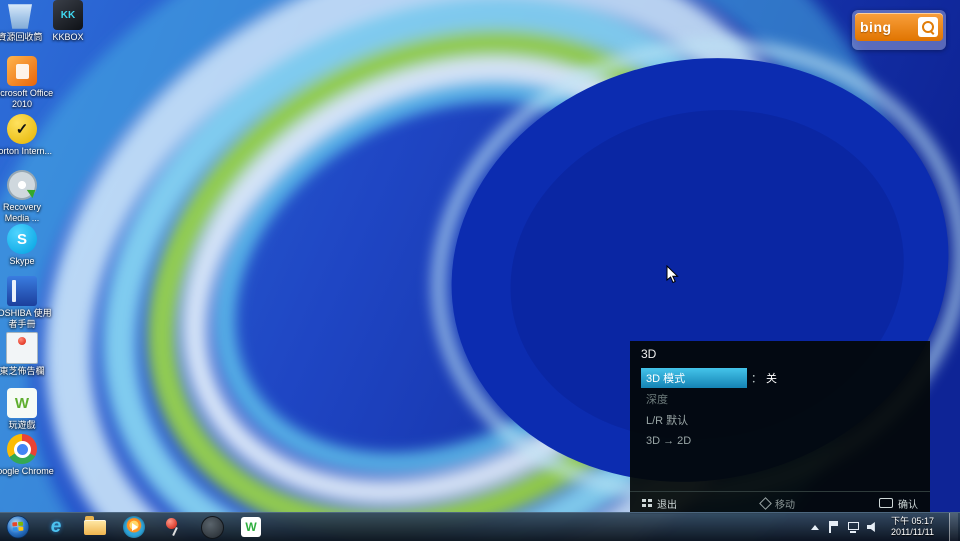  I want to click on taskbar-item-media-player, so click(134, 527).